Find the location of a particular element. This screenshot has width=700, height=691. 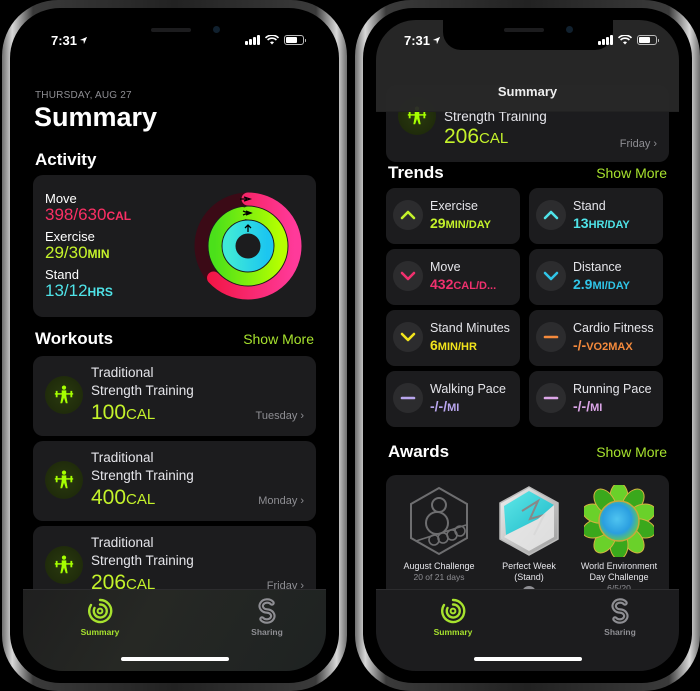

stand-ring is located at coordinates (248, 246).